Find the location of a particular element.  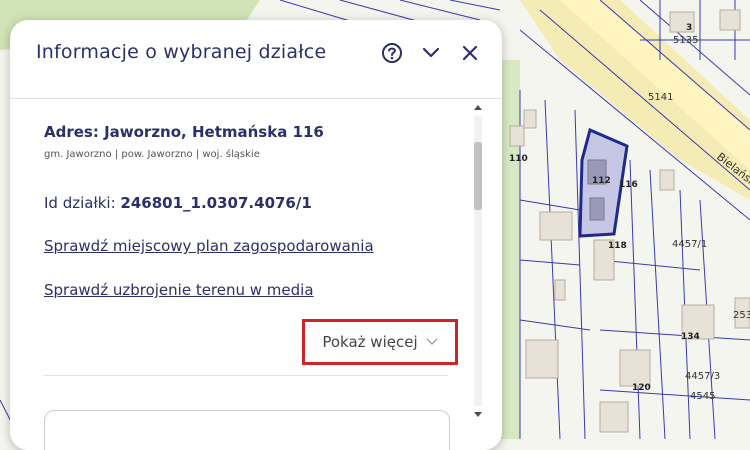

map-label: 4545 is located at coordinates (702, 396).